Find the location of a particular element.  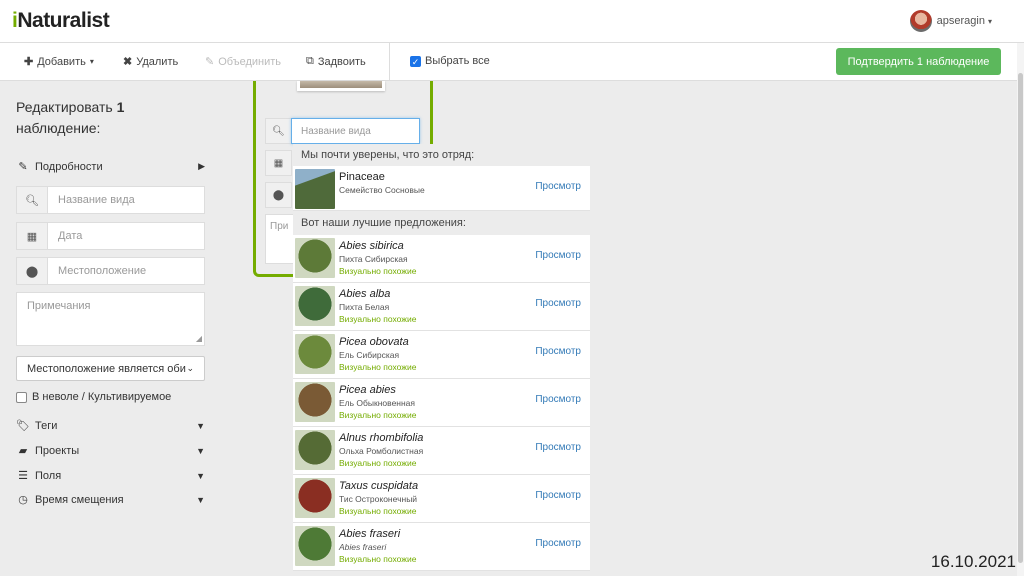

user-menu: apseragin ▾ is located at coordinates (950, 21).